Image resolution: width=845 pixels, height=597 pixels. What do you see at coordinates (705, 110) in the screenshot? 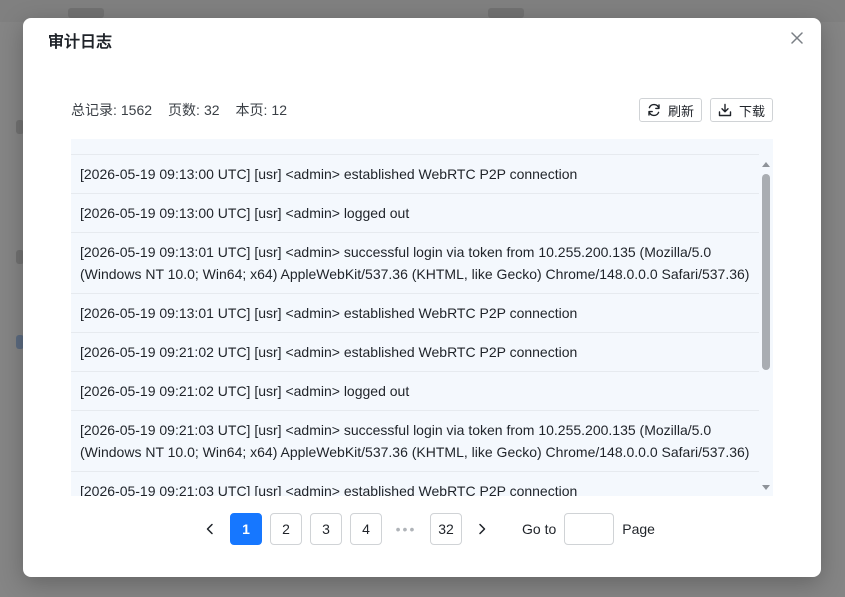
I see `toolbar: 刷新 下载` at bounding box center [705, 110].